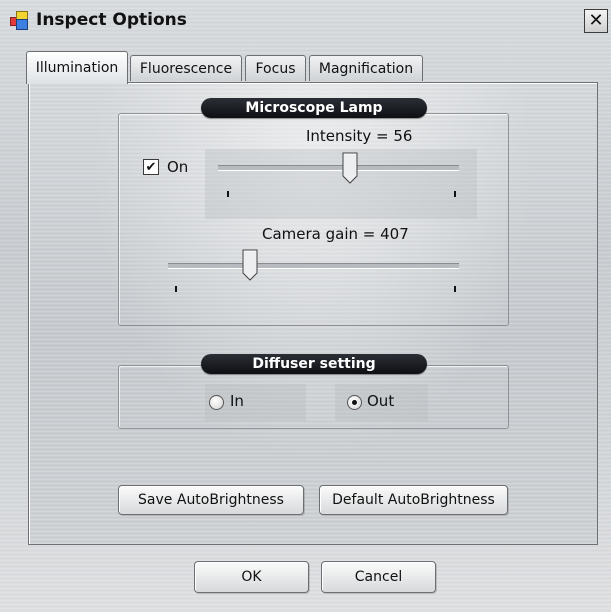 Image resolution: width=611 pixels, height=612 pixels. I want to click on diffuser-header: Diffuser setting, so click(314, 364).